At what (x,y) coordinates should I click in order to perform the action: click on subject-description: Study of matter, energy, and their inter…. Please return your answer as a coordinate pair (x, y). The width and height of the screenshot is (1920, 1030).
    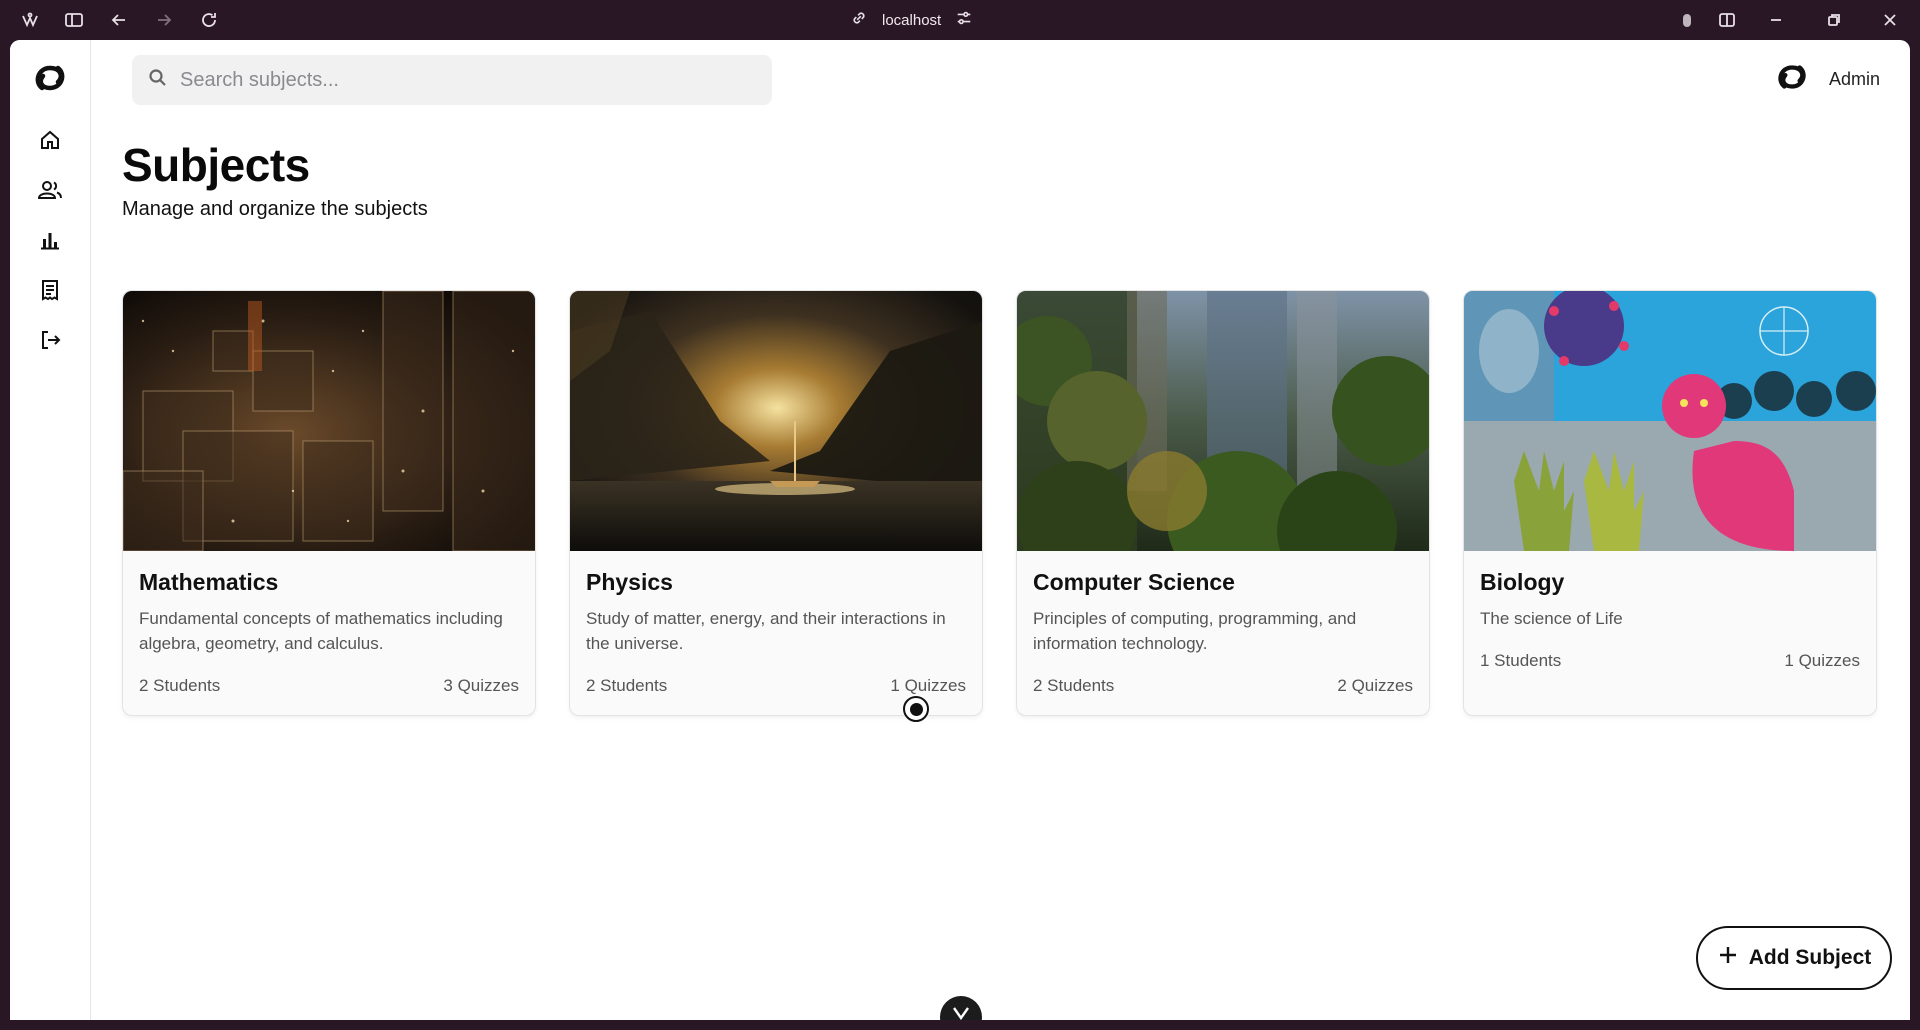
    Looking at the image, I should click on (766, 631).